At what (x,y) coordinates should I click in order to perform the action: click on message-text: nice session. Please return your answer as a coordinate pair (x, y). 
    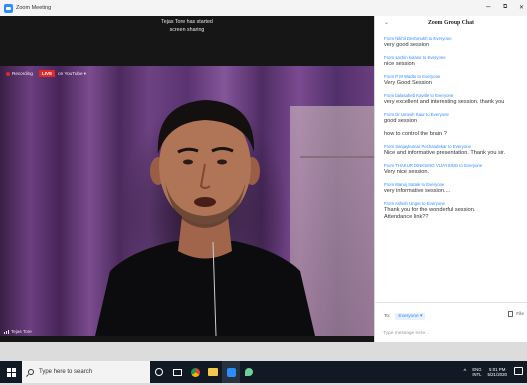
    Looking at the image, I should click on (399, 64).